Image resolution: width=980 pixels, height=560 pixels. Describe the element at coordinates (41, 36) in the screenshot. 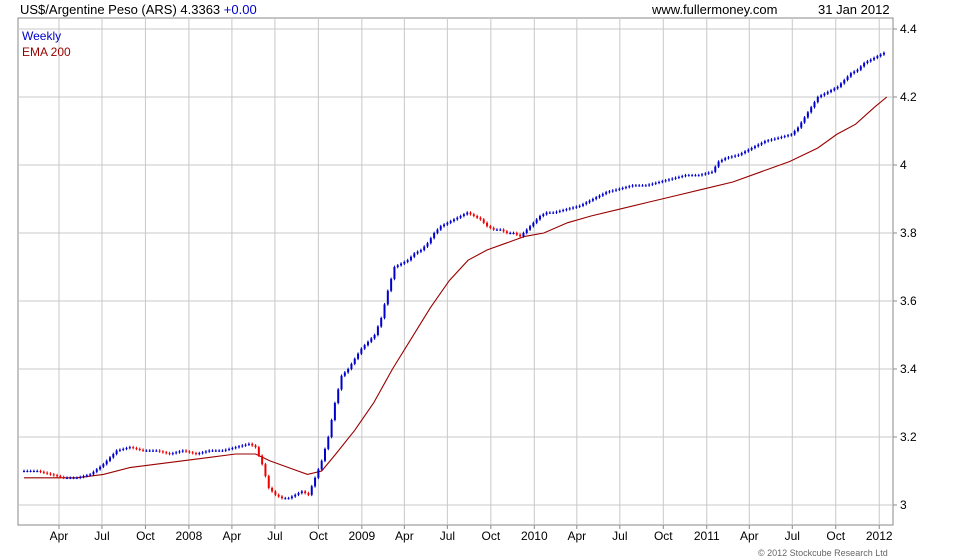

I see `legend-weekly: Weekly` at that location.